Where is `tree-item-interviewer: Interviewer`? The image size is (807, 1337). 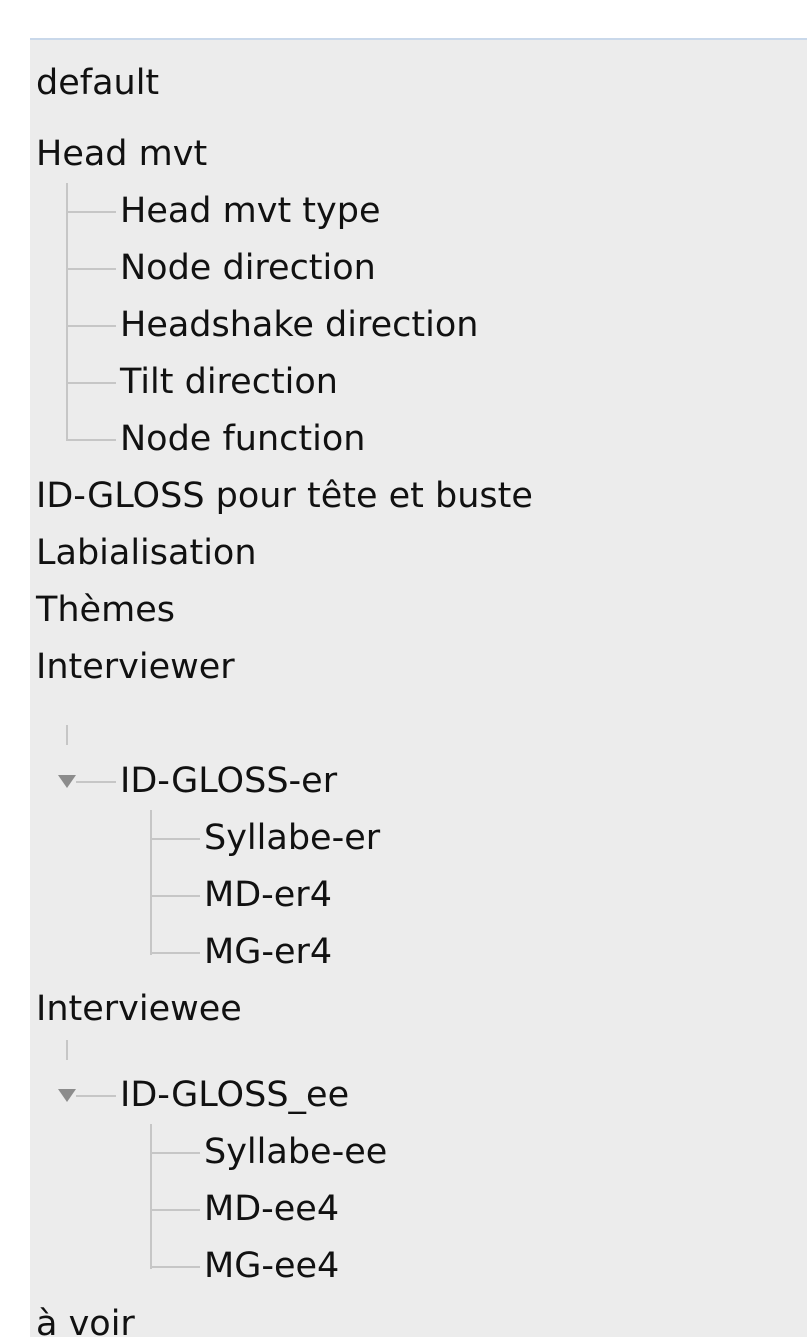 tree-item-interviewer: Interviewer is located at coordinates (418, 667).